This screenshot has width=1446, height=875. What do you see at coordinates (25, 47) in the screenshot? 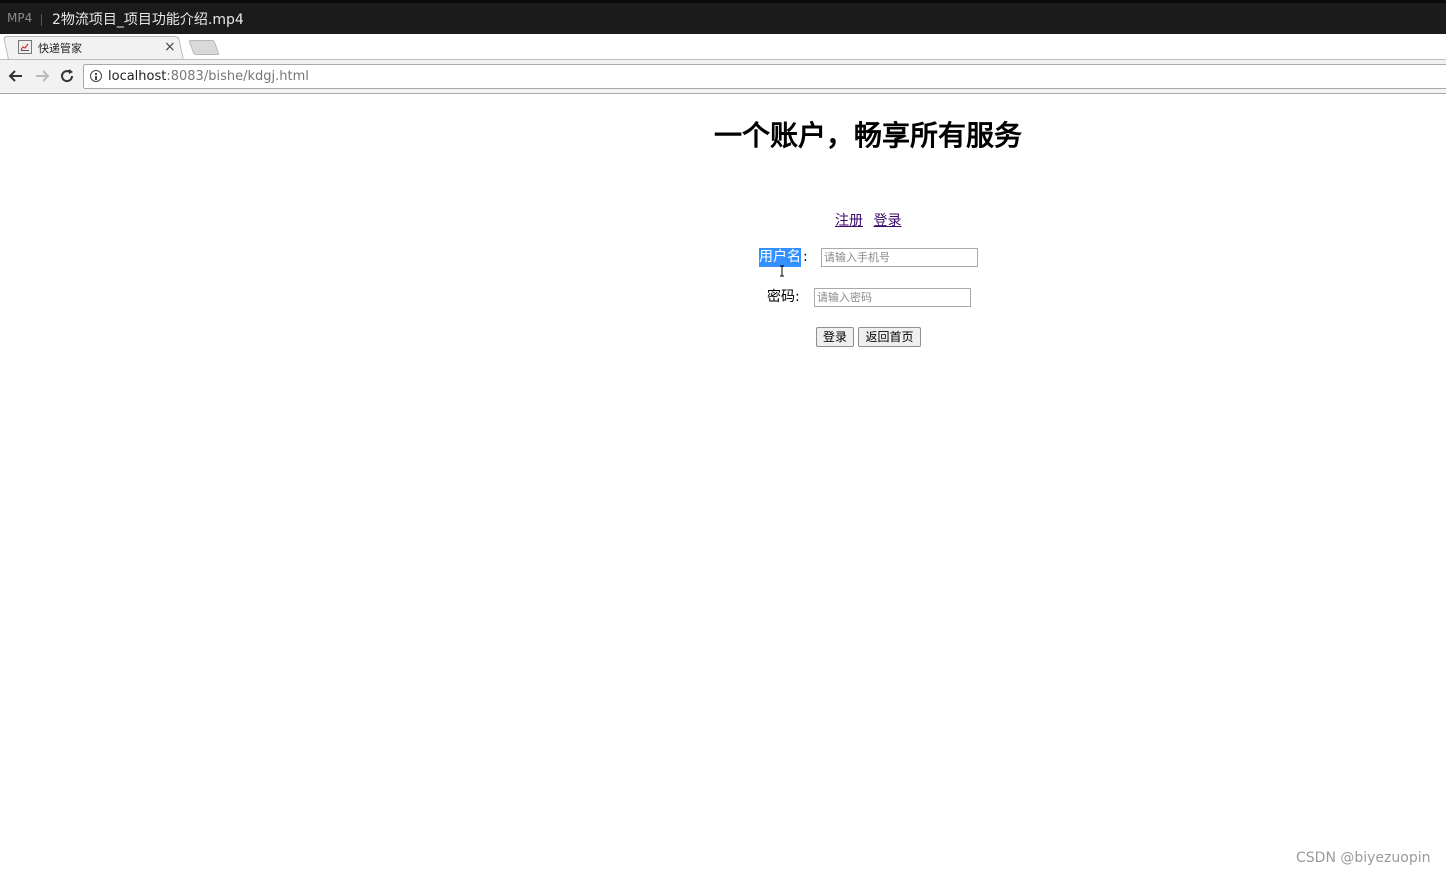
I see `chart-favicon-icon` at bounding box center [25, 47].